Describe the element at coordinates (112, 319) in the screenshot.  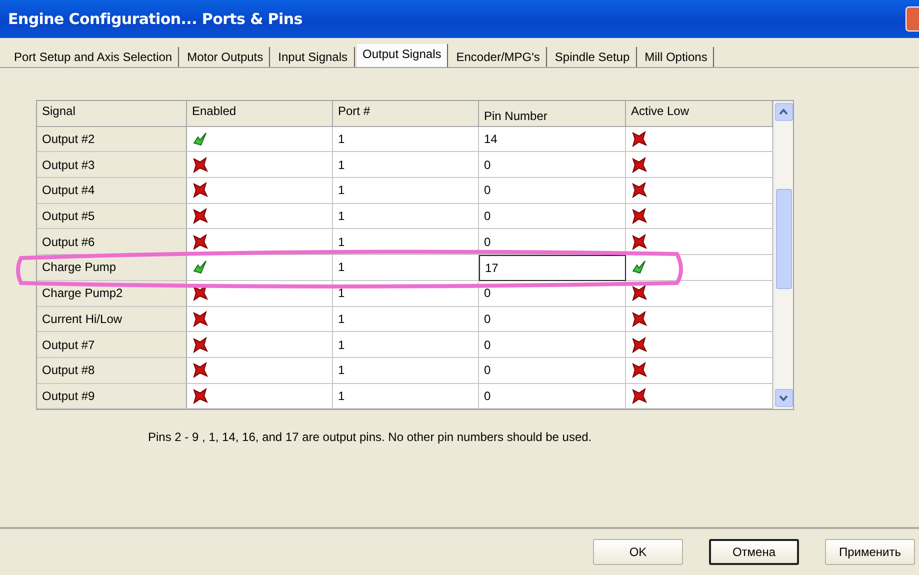
I see `row-header: Current Hi/Low` at that location.